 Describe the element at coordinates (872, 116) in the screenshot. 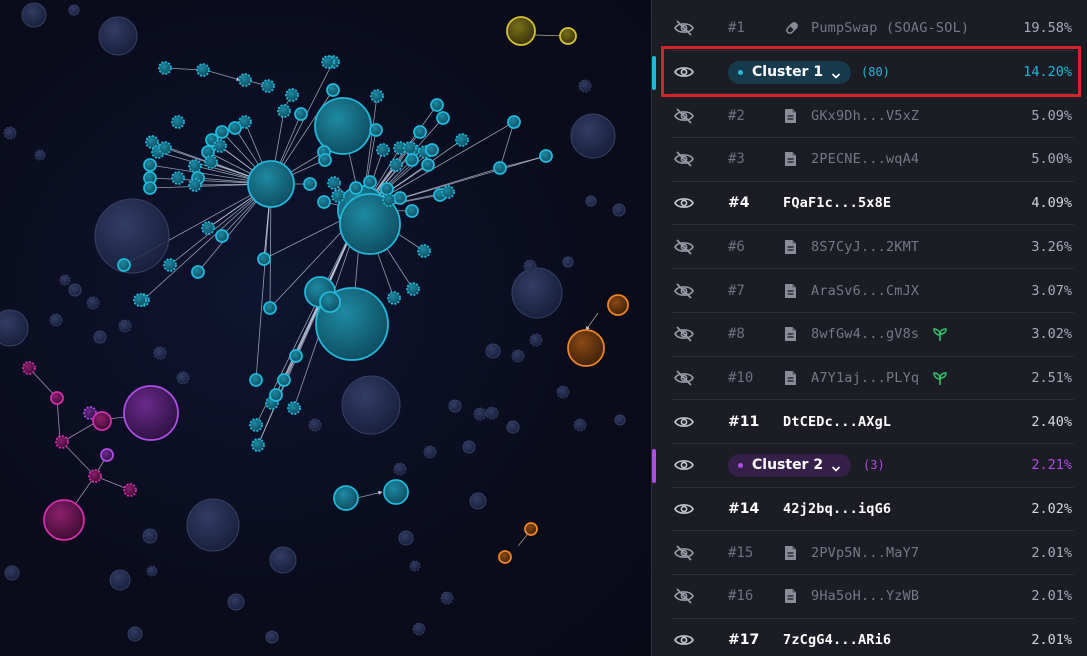

I see `holder-row: #2 GKx9Dh...V5xZ 5.09%` at that location.